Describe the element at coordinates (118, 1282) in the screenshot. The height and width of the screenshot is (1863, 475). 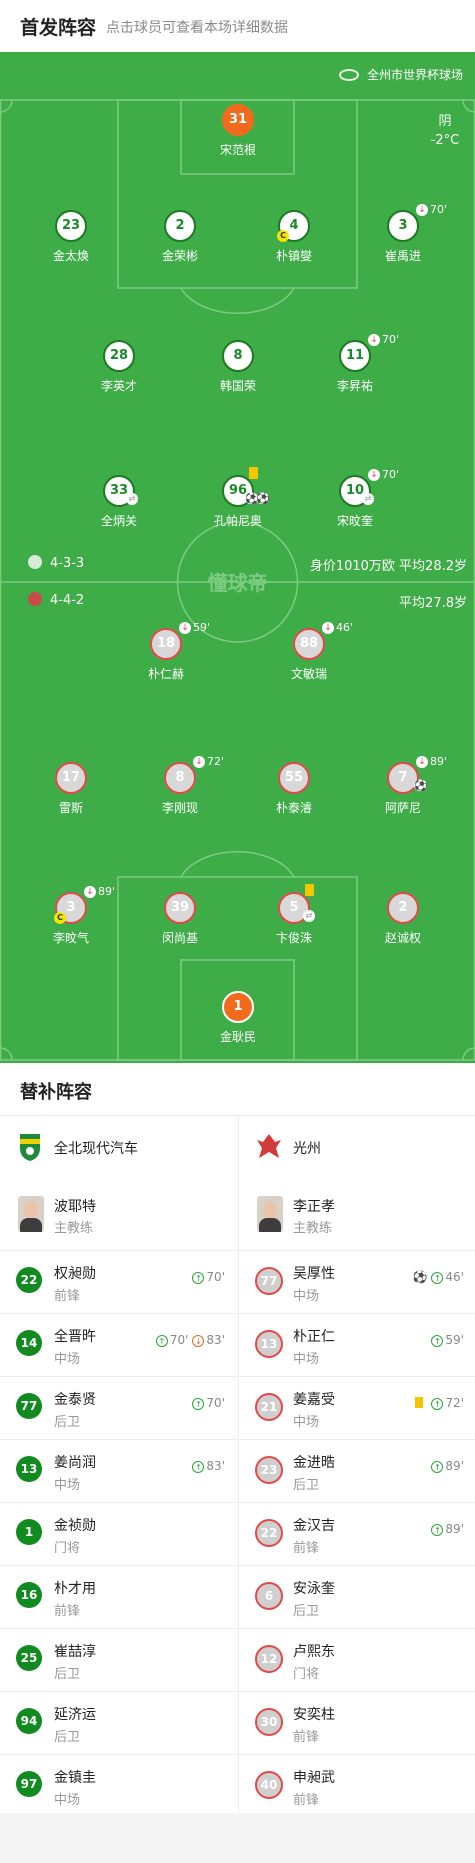
I see `sub-row-home-22: 22 权昶勋 前锋 ↑ 70'` at that location.